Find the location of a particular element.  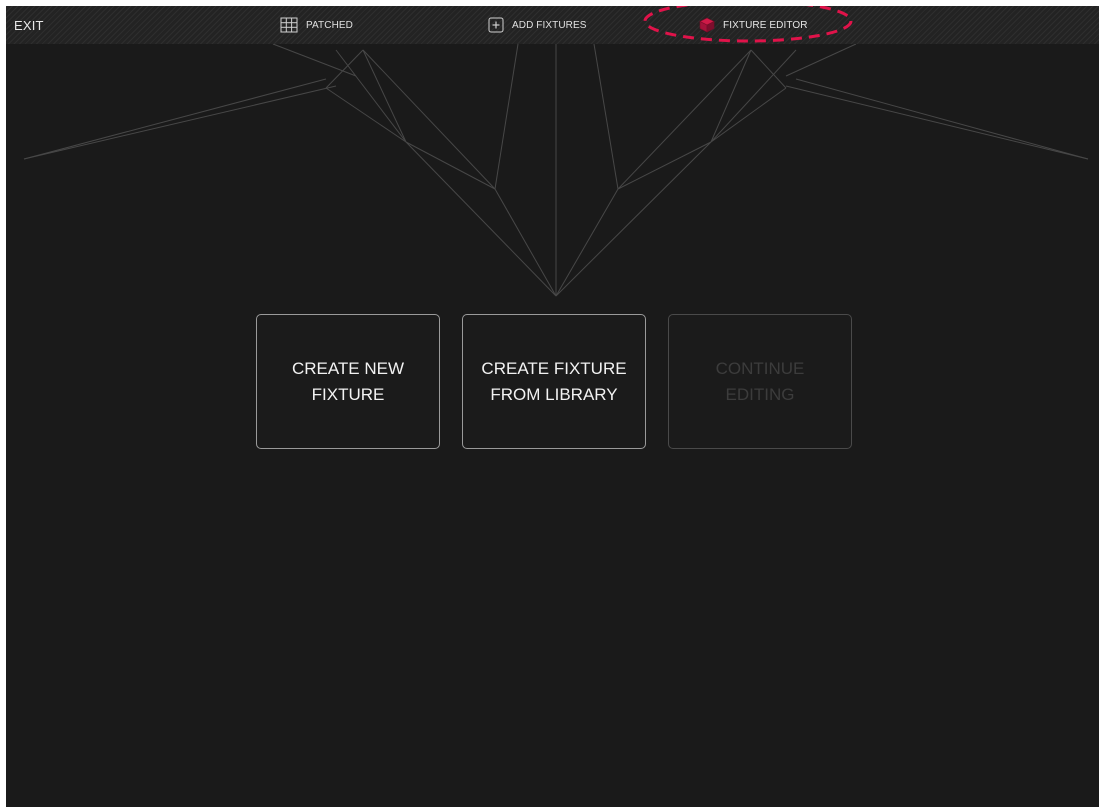

exit-button: EXIT is located at coordinates (29, 25).